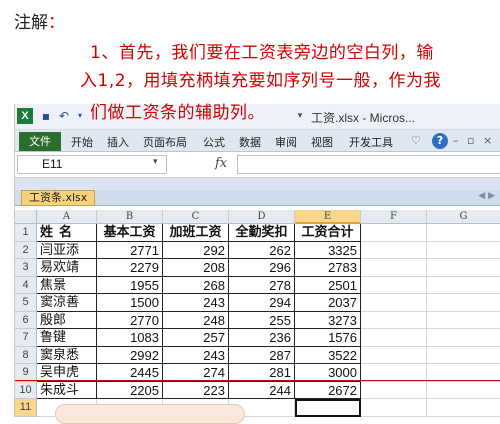 This screenshot has height=424, width=500. I want to click on cell-f10, so click(394, 390).